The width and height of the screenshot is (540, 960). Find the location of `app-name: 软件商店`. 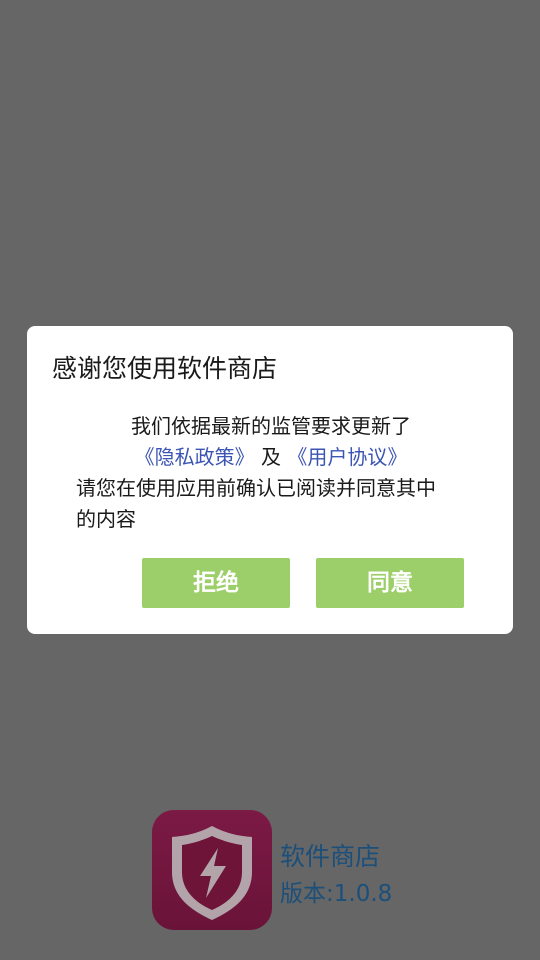

app-name: 软件商店 is located at coordinates (330, 856).